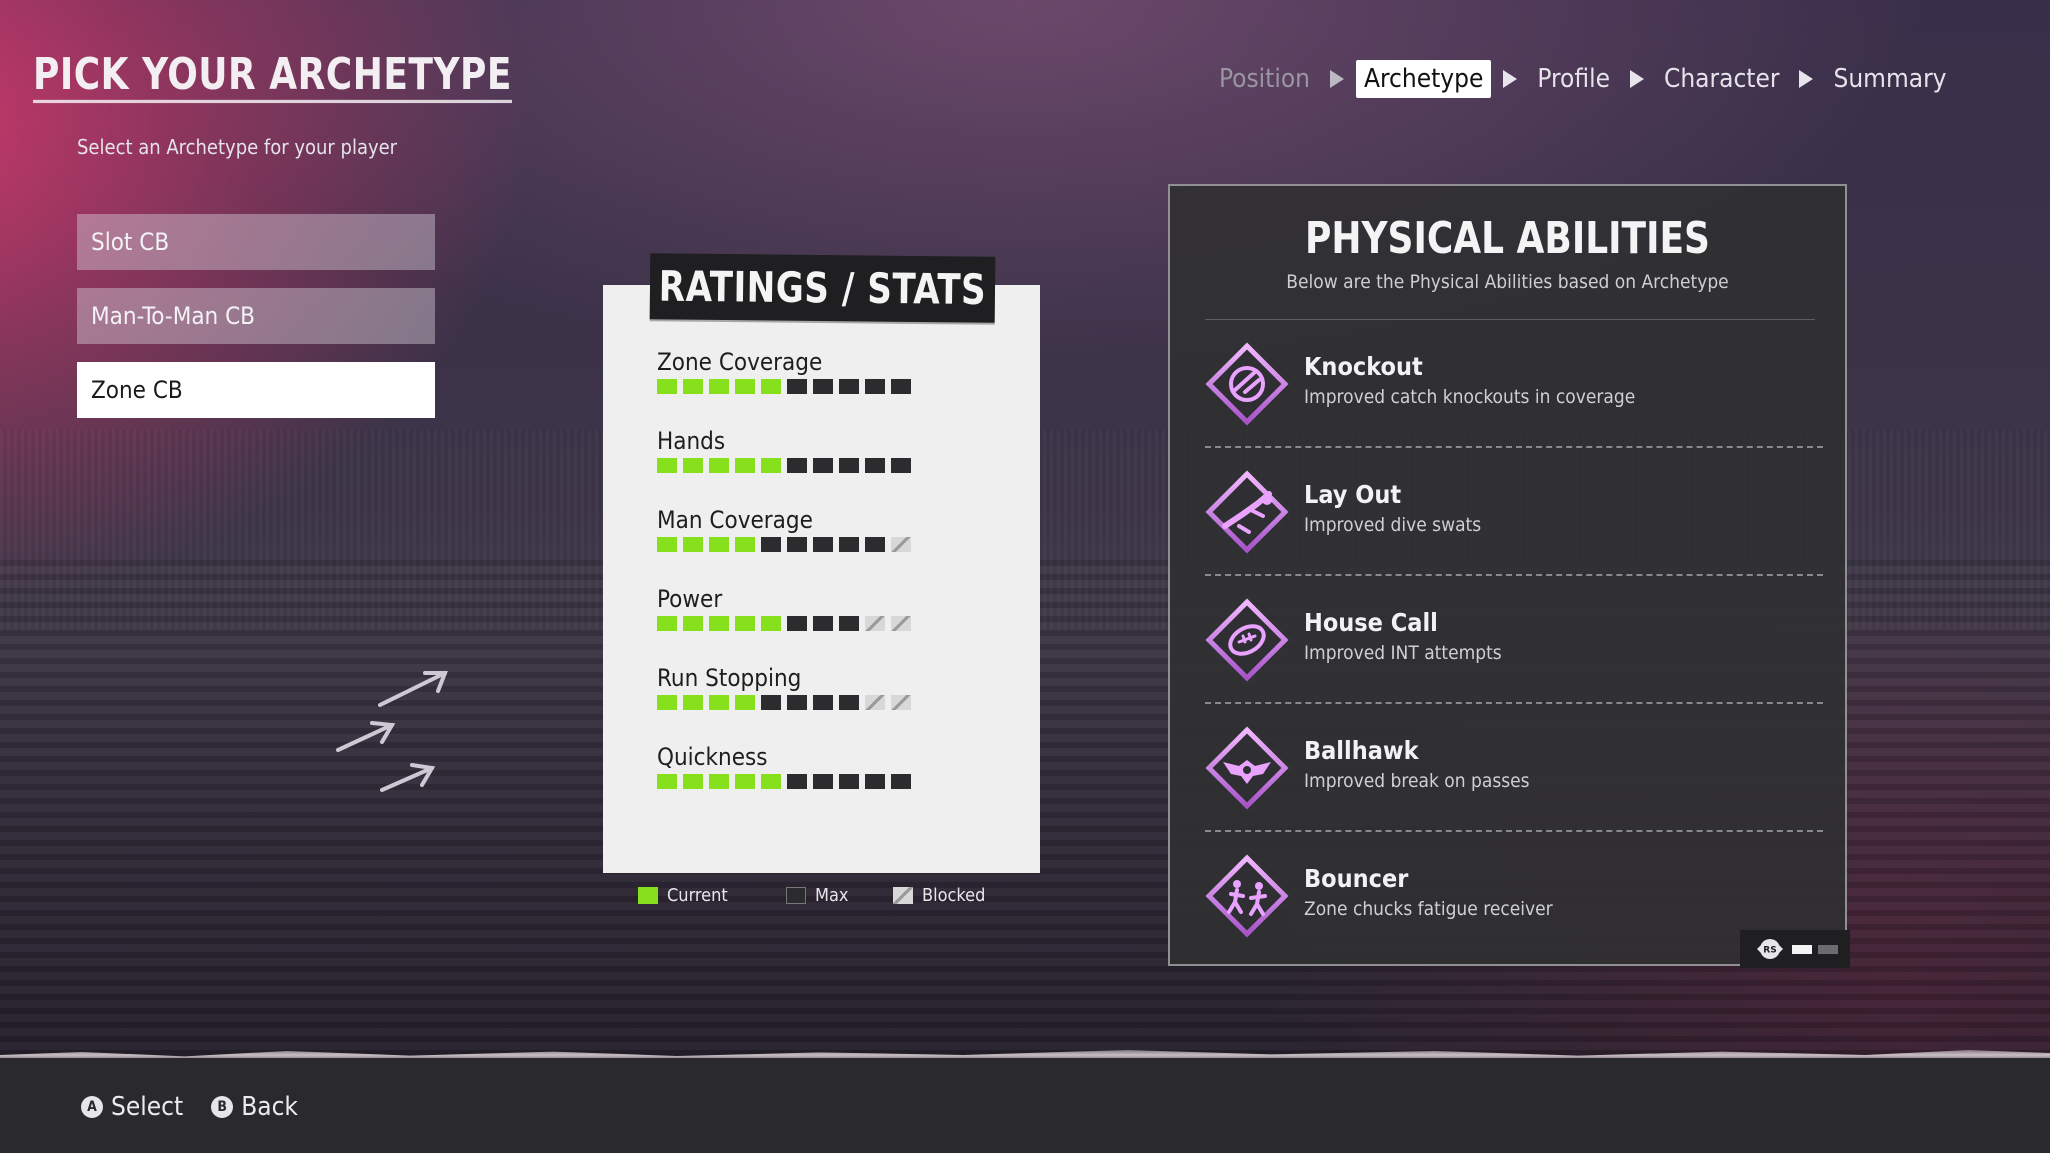 The width and height of the screenshot is (2050, 1153). Describe the element at coordinates (1361, 750) in the screenshot. I see `ability-name: Ballhawk` at that location.